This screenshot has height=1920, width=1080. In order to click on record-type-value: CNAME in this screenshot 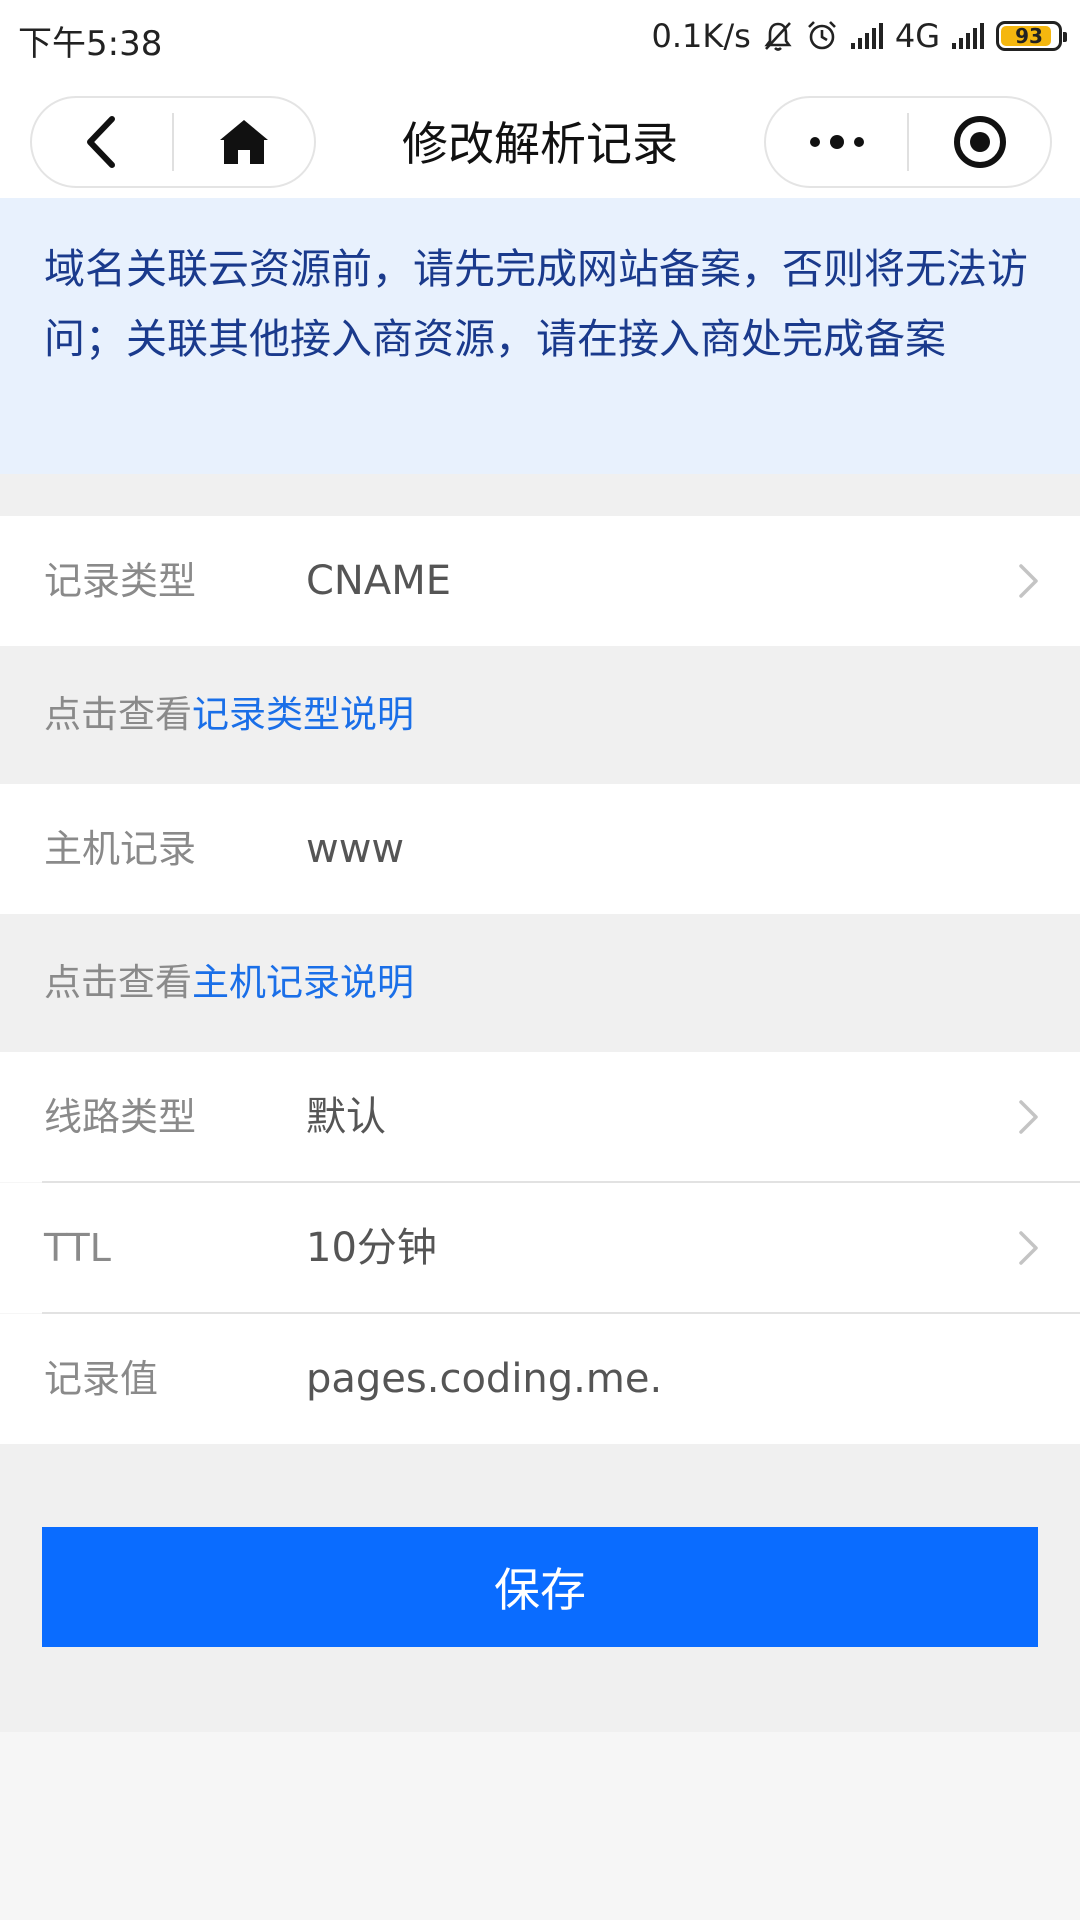, I will do `click(378, 581)`.